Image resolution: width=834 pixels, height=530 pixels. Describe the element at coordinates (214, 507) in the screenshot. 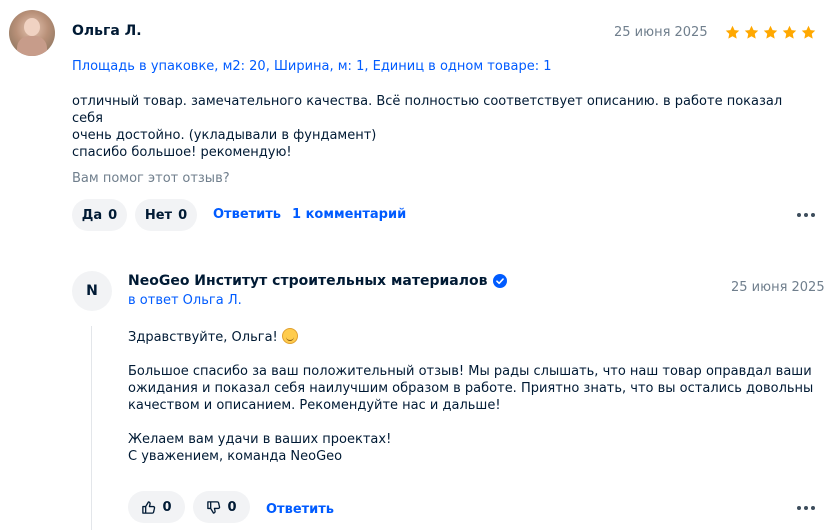

I see `thumbs-down-icon` at that location.